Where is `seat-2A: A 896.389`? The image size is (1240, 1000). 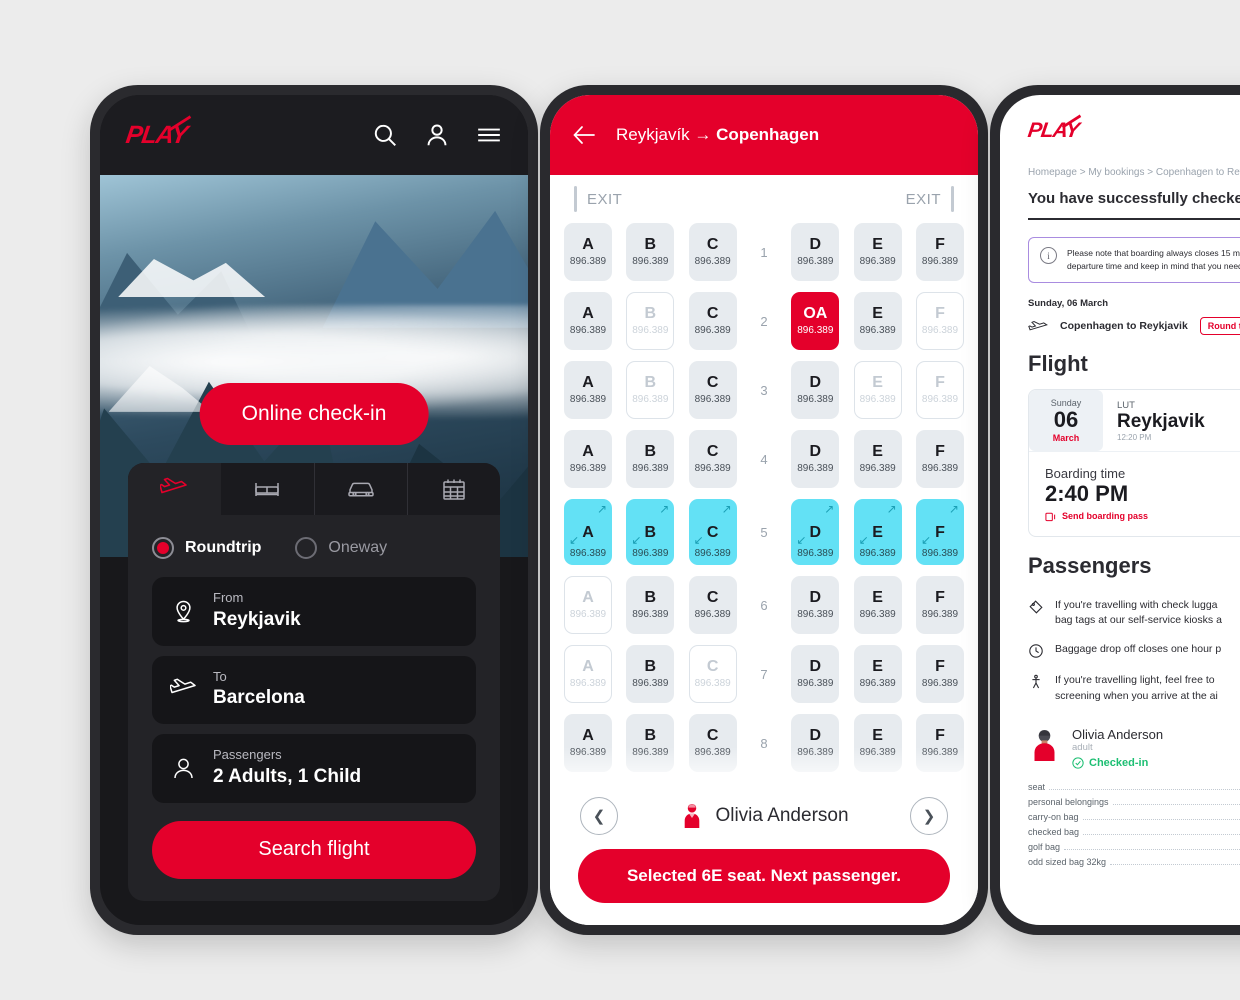
seat-2A: A 896.389 is located at coordinates (588, 321).